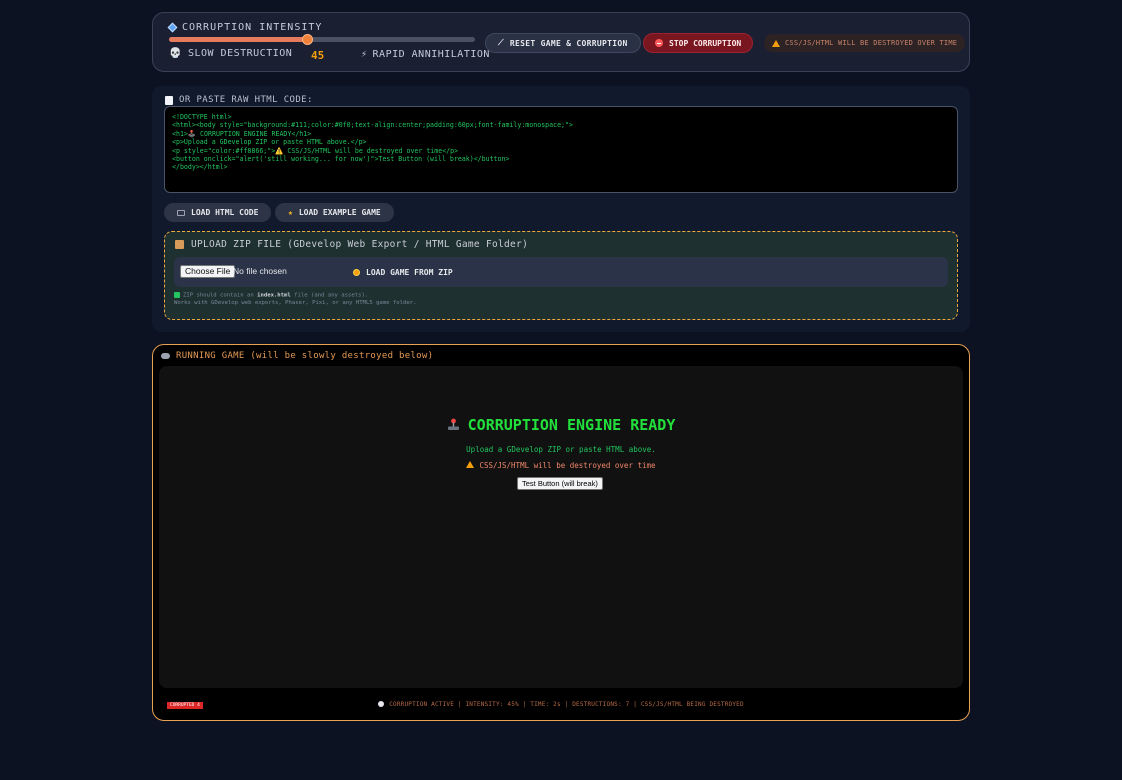 This screenshot has width=1122, height=780. Describe the element at coordinates (225, 212) in the screenshot. I see `load-html-label: LOAD HTML CODE` at that location.